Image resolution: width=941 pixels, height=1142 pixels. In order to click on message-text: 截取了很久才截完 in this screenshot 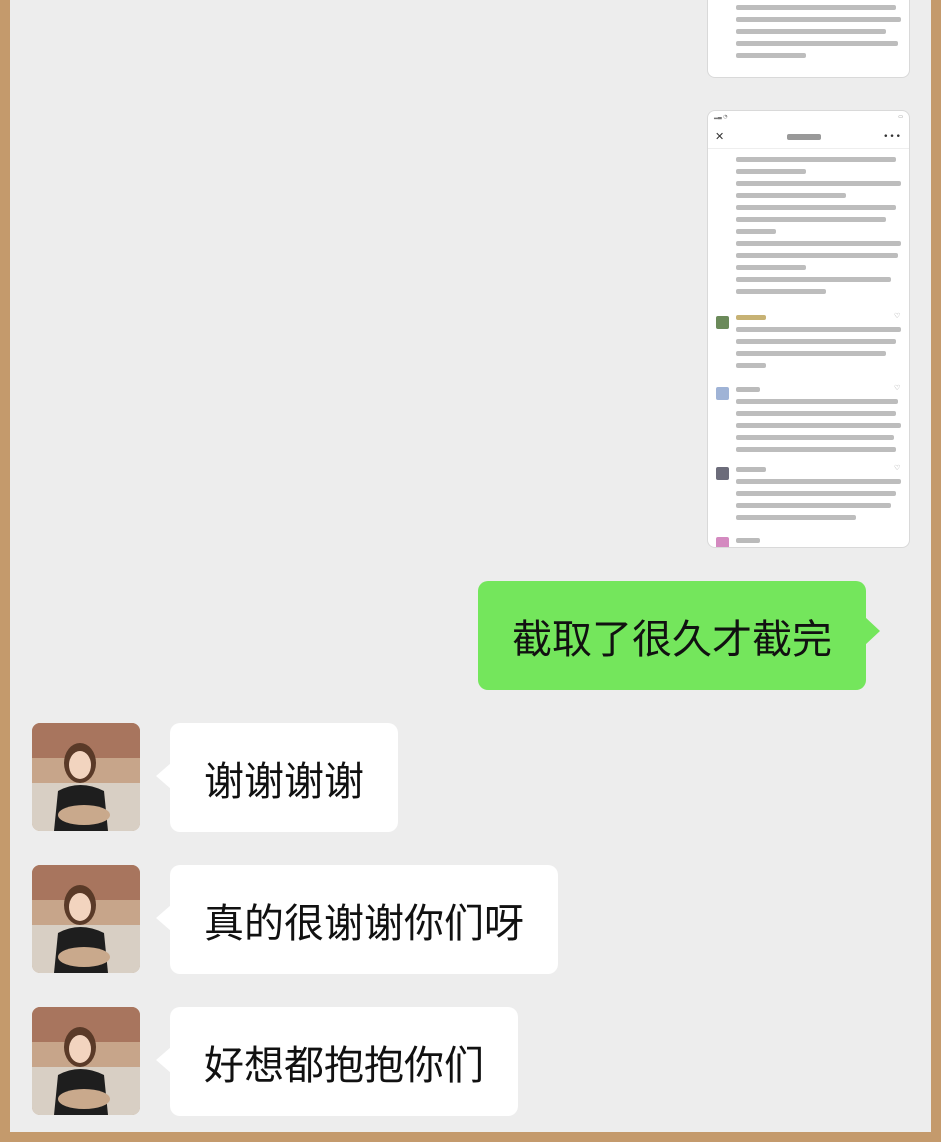, I will do `click(672, 639)`.